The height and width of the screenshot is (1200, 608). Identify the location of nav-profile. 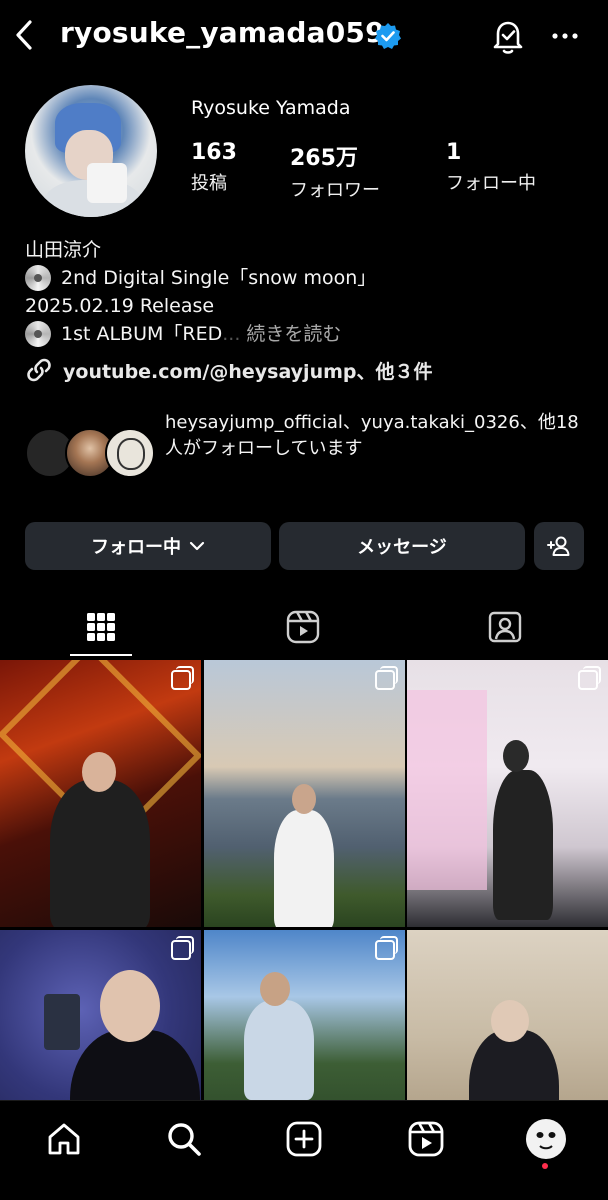
(546, 1139).